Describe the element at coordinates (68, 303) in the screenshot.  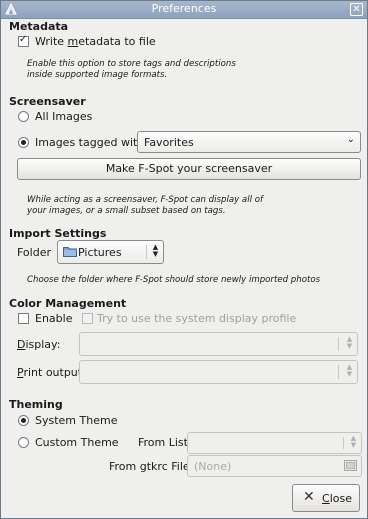
I see `color-heading: Color Management` at that location.